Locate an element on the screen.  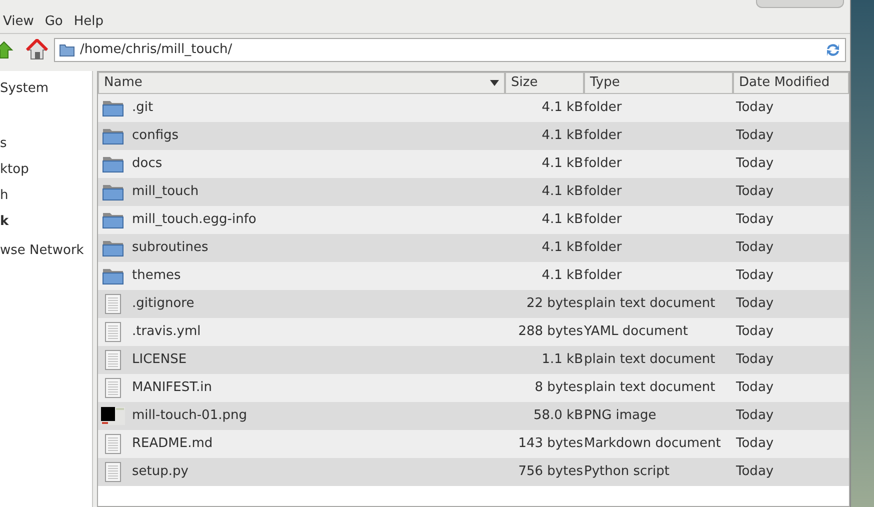
file-name: subroutines is located at coordinates (170, 248).